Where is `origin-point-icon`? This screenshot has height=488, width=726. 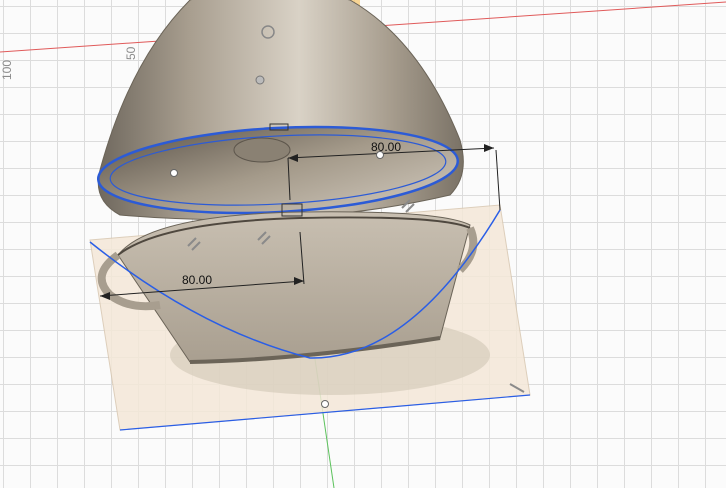
origin-point-icon is located at coordinates (260, 80).